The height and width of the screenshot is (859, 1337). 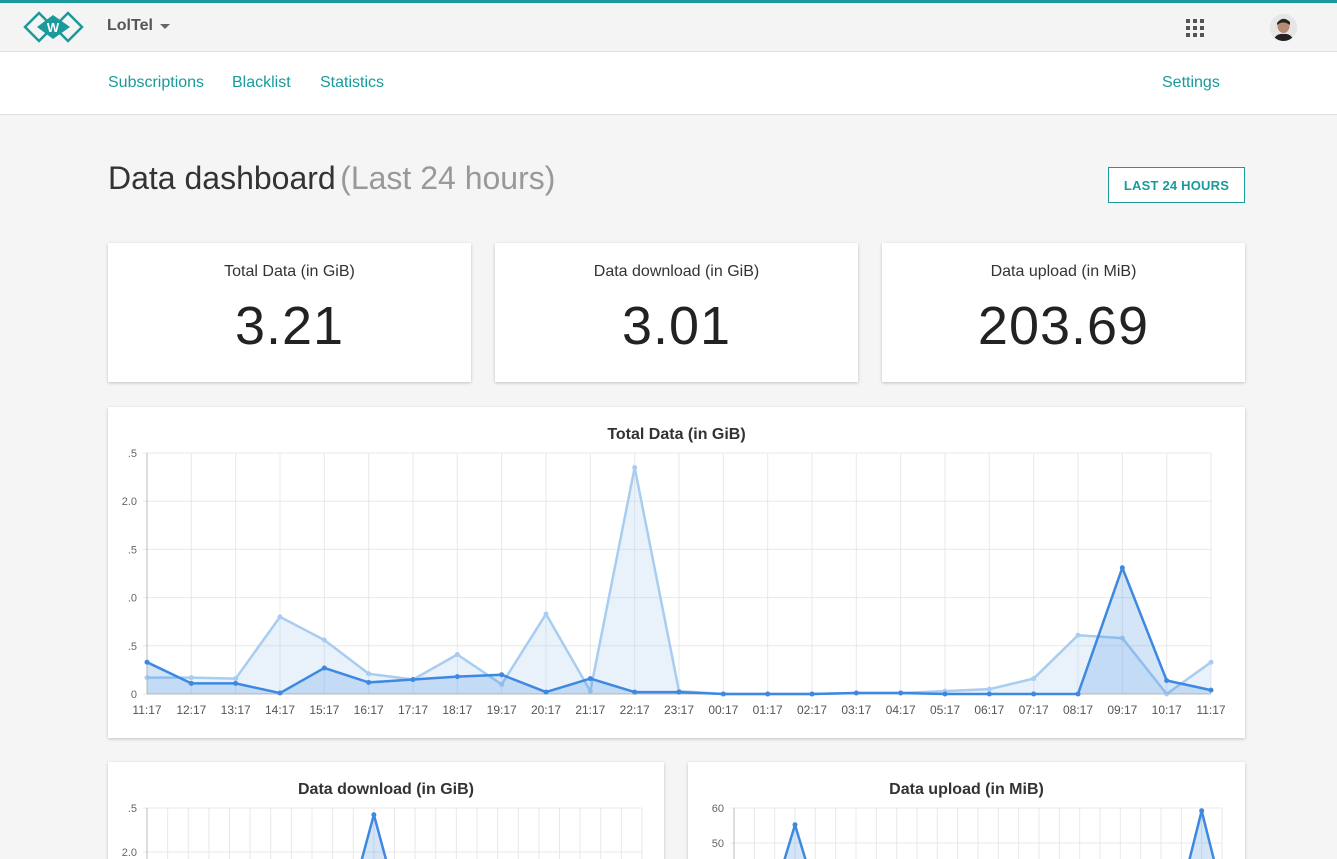 I want to click on nav-statistics: Statistics, so click(x=352, y=83).